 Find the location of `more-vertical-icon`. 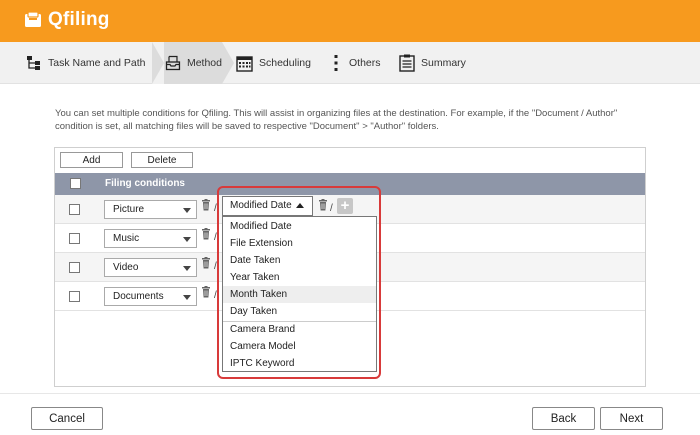

more-vertical-icon is located at coordinates (336, 63).